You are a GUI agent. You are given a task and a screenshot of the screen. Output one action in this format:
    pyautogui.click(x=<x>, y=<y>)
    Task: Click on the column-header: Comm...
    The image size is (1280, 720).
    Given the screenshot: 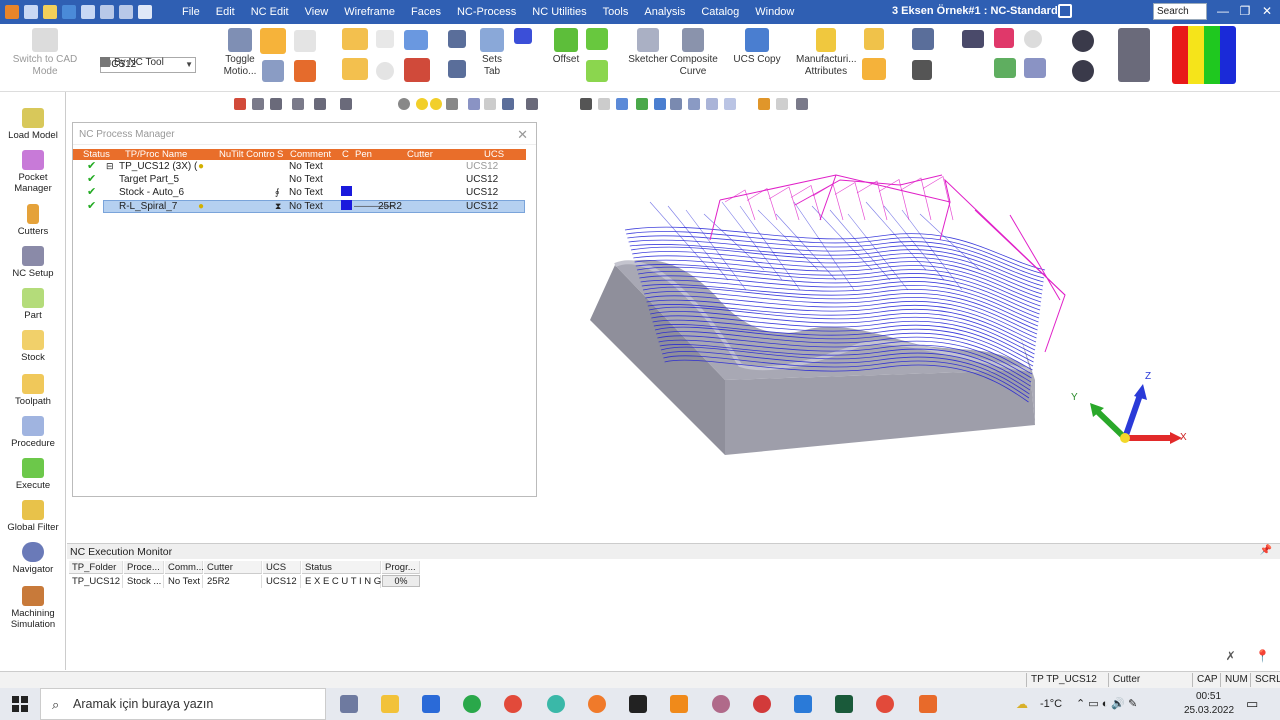 What is the action you would take?
    pyautogui.click(x=184, y=567)
    